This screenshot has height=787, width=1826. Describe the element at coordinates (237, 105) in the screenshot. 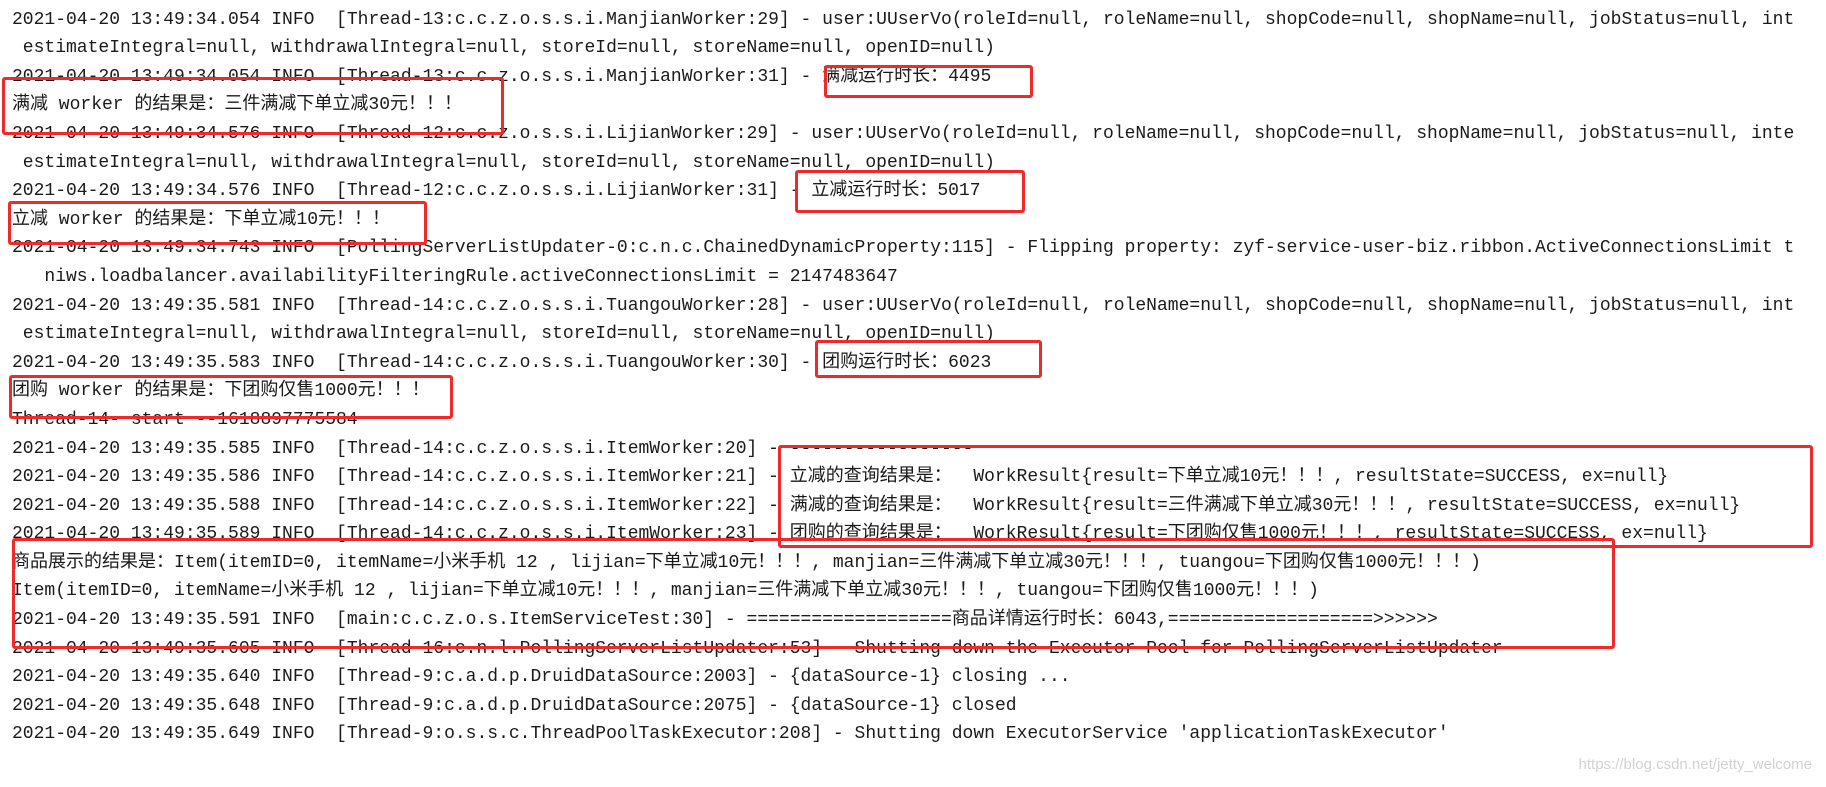

I see `log-line: 满减 worker 的结果是：三件满减下单立减30元！！！` at that location.